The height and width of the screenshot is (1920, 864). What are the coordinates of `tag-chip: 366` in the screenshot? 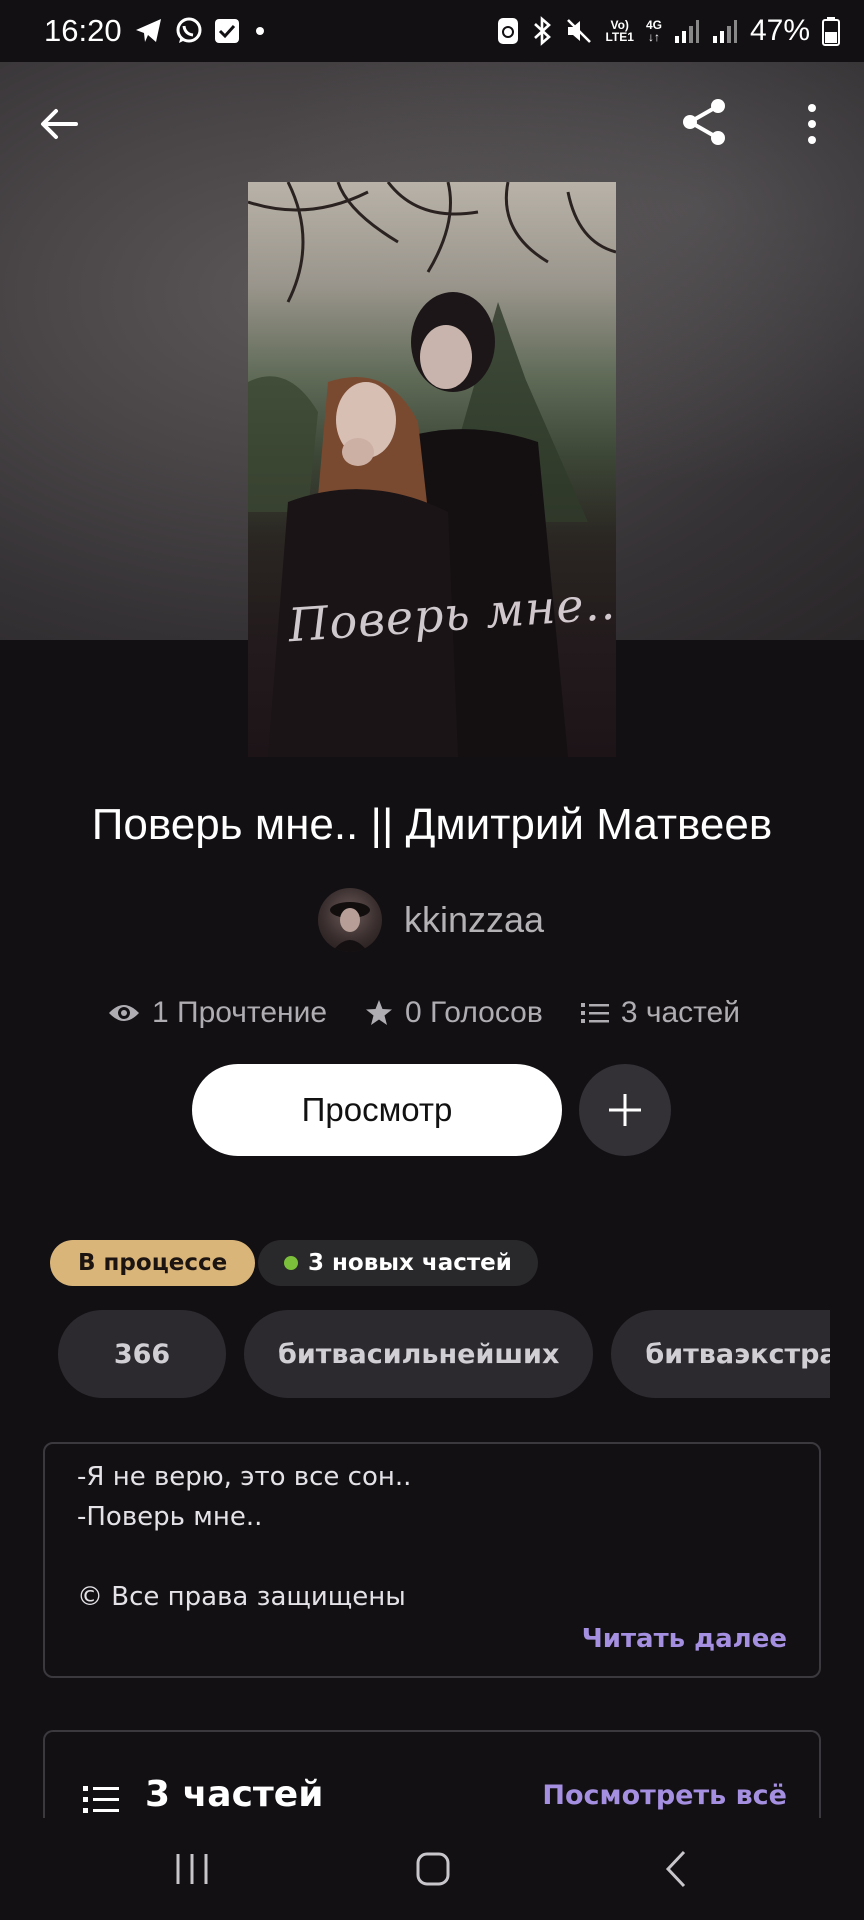 It's located at (142, 1354).